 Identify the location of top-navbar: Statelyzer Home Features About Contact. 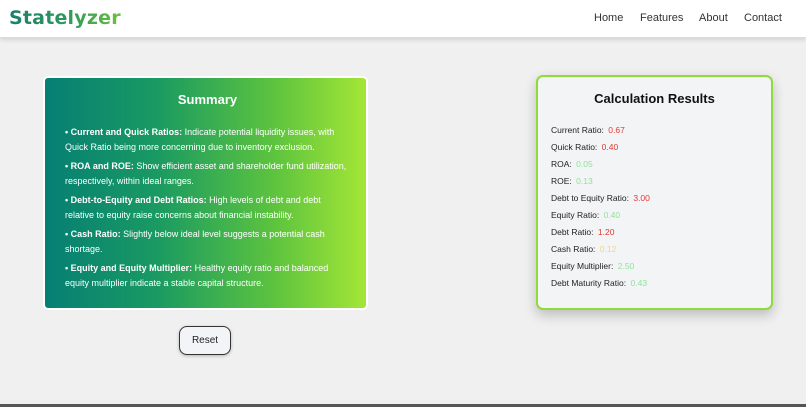
(403, 19).